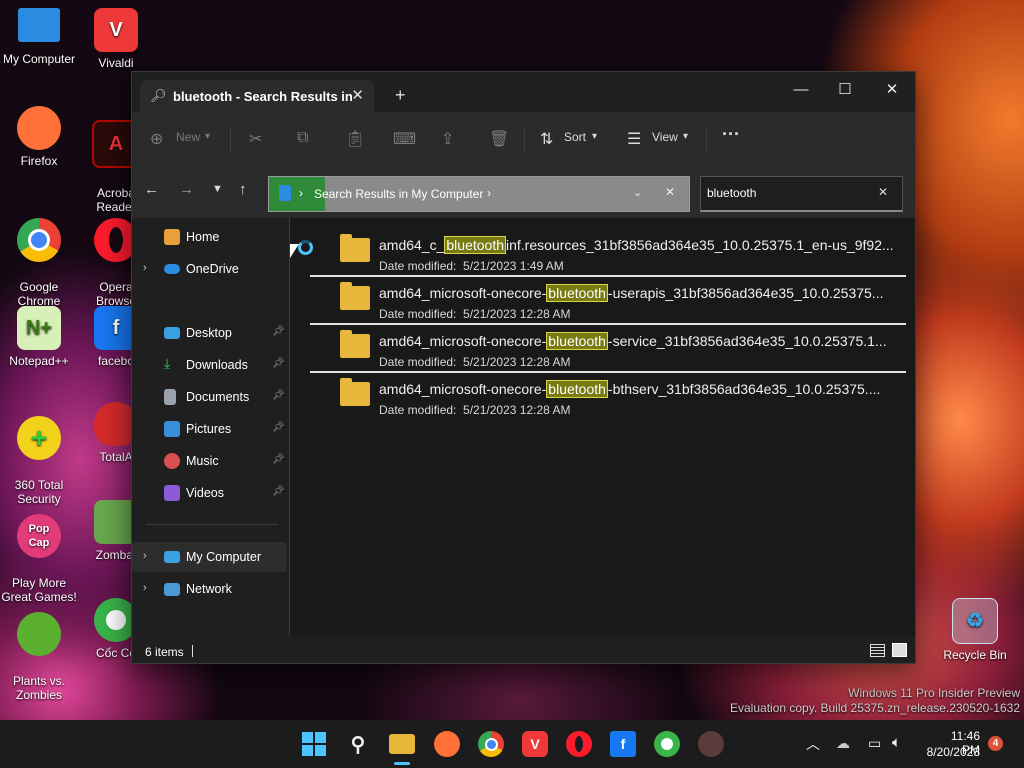  What do you see at coordinates (39, 37) in the screenshot?
I see `desktop-icon-my-computer: My Computer` at bounding box center [39, 37].